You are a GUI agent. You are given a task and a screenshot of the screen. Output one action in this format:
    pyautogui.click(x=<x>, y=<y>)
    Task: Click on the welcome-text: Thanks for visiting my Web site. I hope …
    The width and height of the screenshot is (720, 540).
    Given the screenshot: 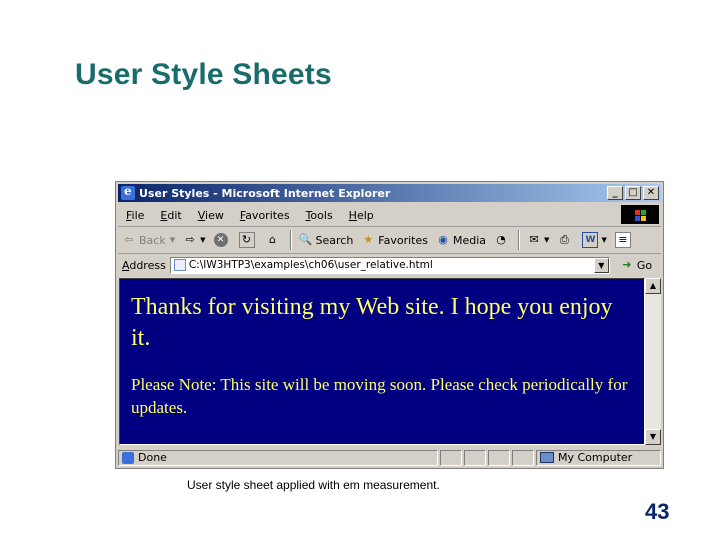 What is the action you would take?
    pyautogui.click(x=372, y=322)
    